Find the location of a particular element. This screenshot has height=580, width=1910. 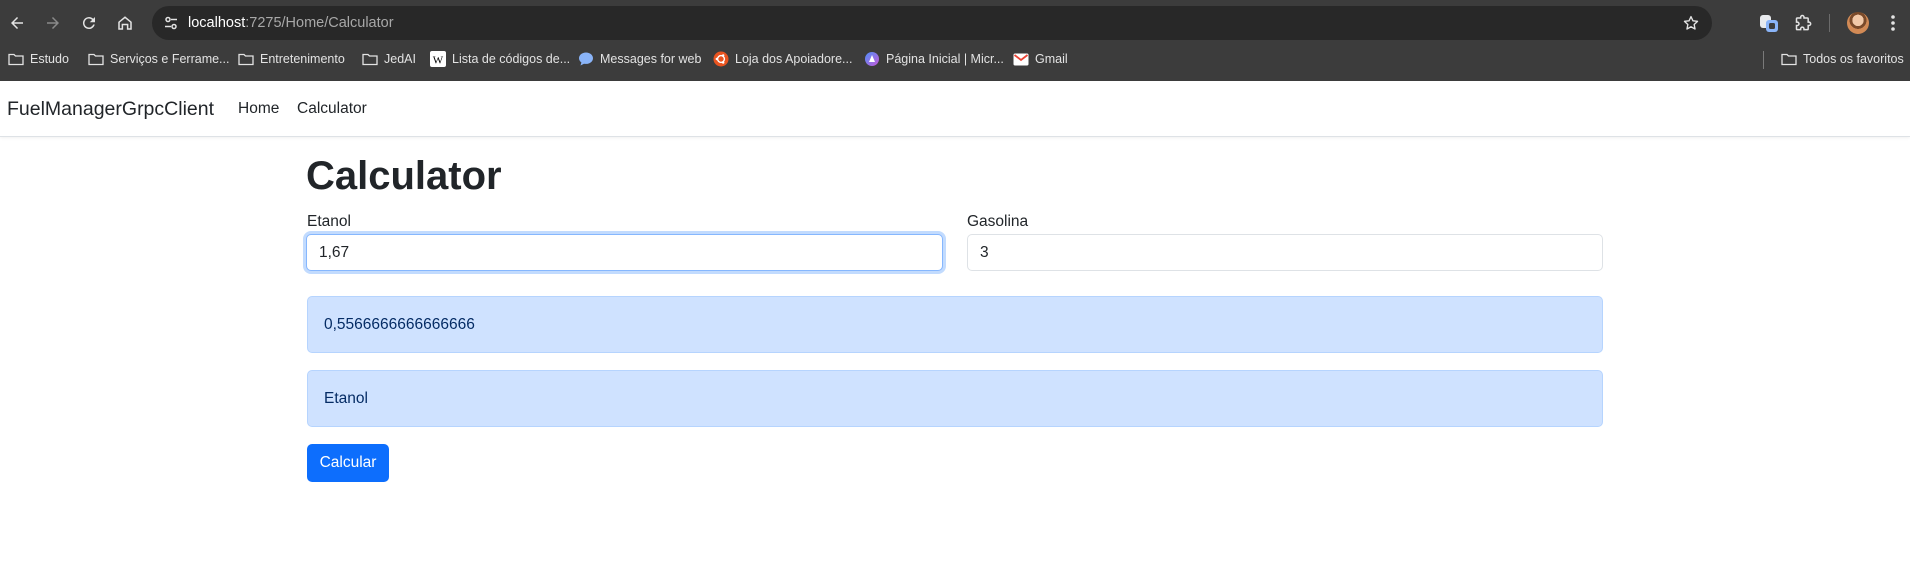

site-settings-button is located at coordinates (171, 23).